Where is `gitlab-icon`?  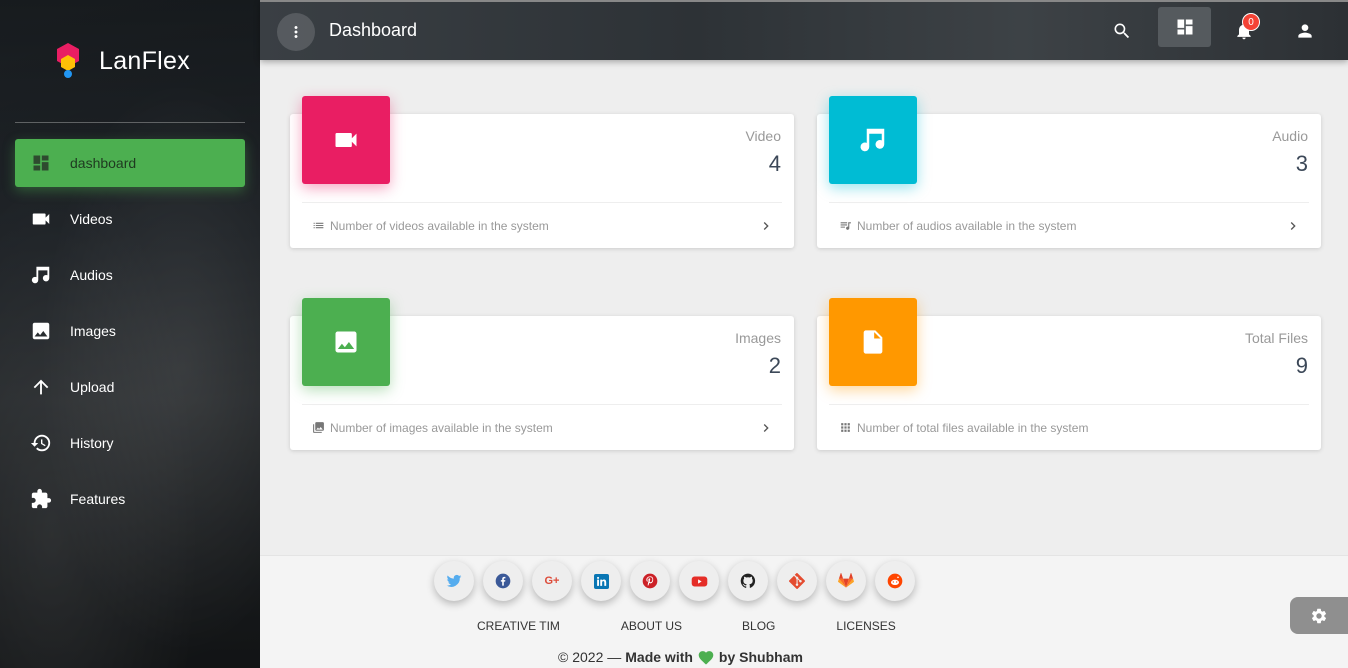
gitlab-icon is located at coordinates (846, 580).